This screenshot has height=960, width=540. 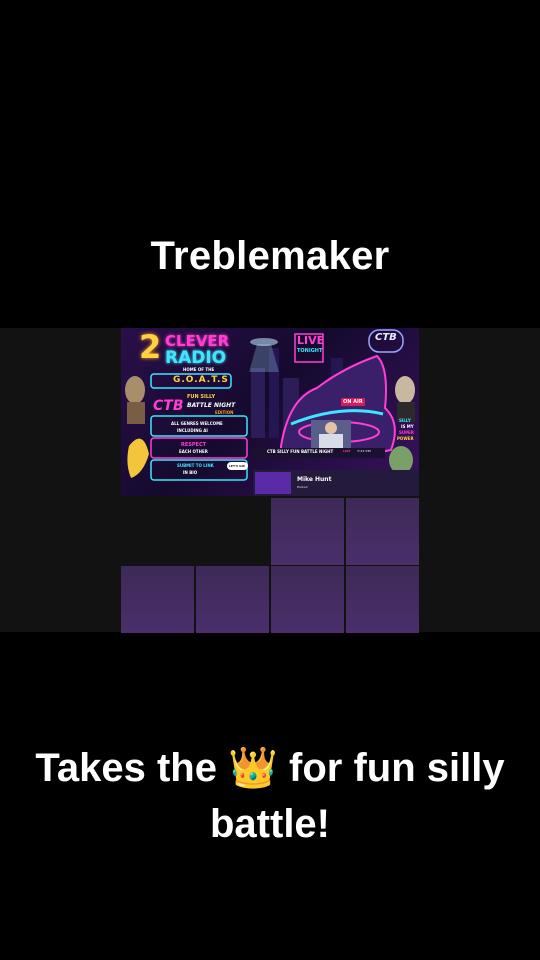 What do you see at coordinates (406, 432) in the screenshot?
I see `art-super: SUPER` at bounding box center [406, 432].